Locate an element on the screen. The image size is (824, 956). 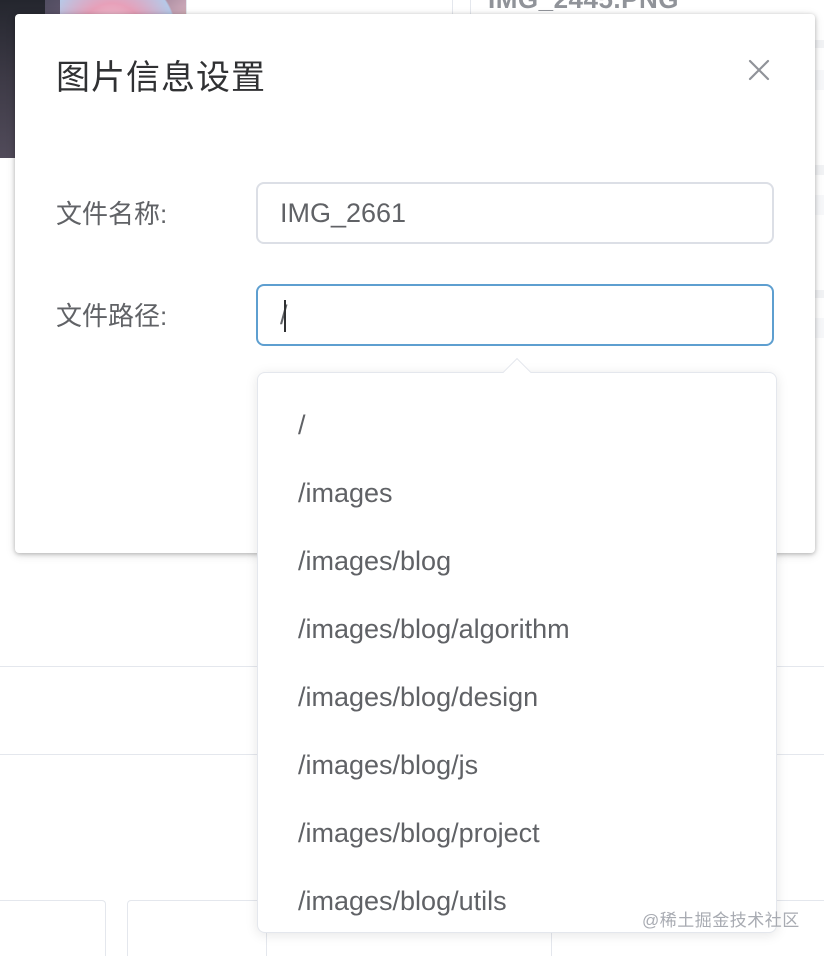
close-icon is located at coordinates (759, 70).